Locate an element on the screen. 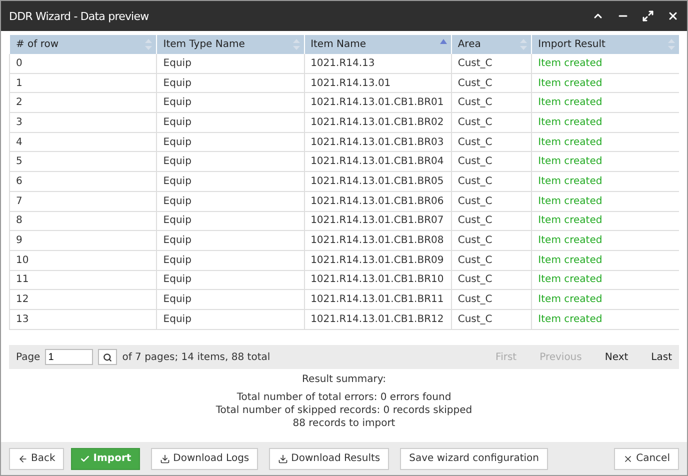 This screenshot has width=688, height=476. table-cell: 1021.R14.13.01.CB1.BR01 is located at coordinates (378, 102).